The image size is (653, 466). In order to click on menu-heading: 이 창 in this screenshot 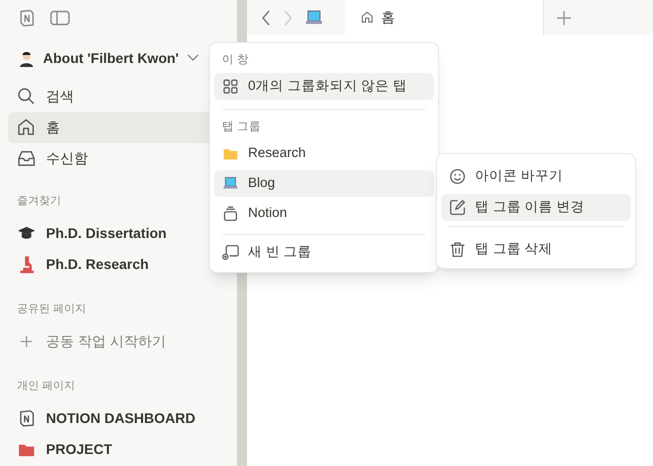, I will do `click(235, 60)`.